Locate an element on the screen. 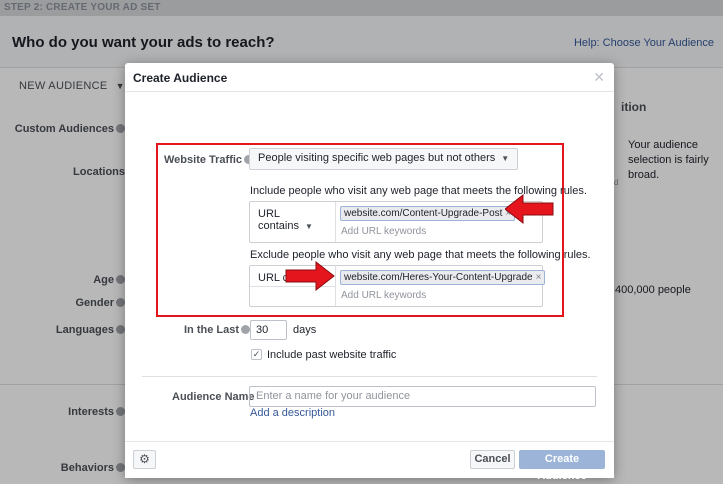  audience-name-label: Audience Name is located at coordinates (213, 397).